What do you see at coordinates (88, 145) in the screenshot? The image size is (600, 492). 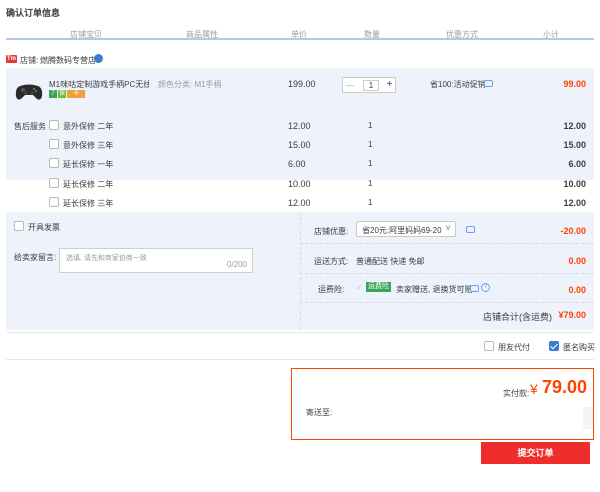 I see `aftersale-name: 意外保修 三年` at bounding box center [88, 145].